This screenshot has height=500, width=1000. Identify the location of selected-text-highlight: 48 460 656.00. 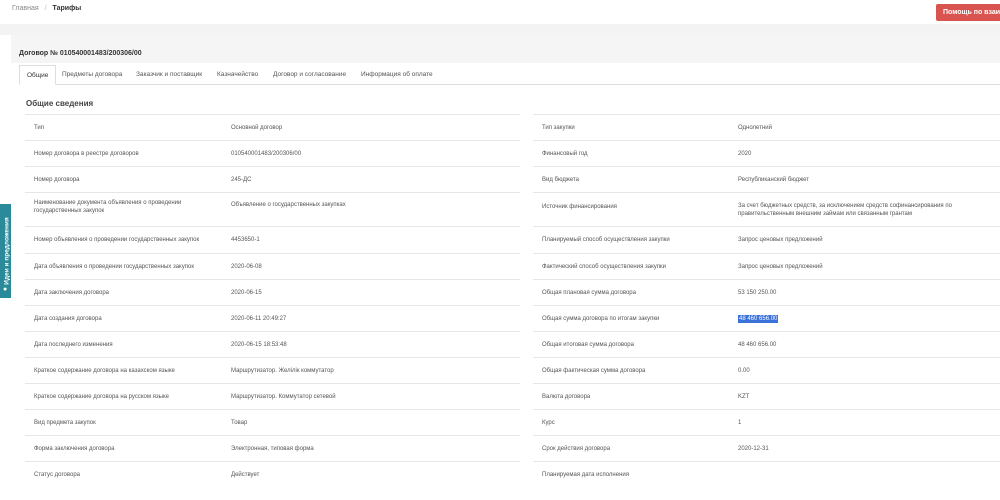
(758, 318).